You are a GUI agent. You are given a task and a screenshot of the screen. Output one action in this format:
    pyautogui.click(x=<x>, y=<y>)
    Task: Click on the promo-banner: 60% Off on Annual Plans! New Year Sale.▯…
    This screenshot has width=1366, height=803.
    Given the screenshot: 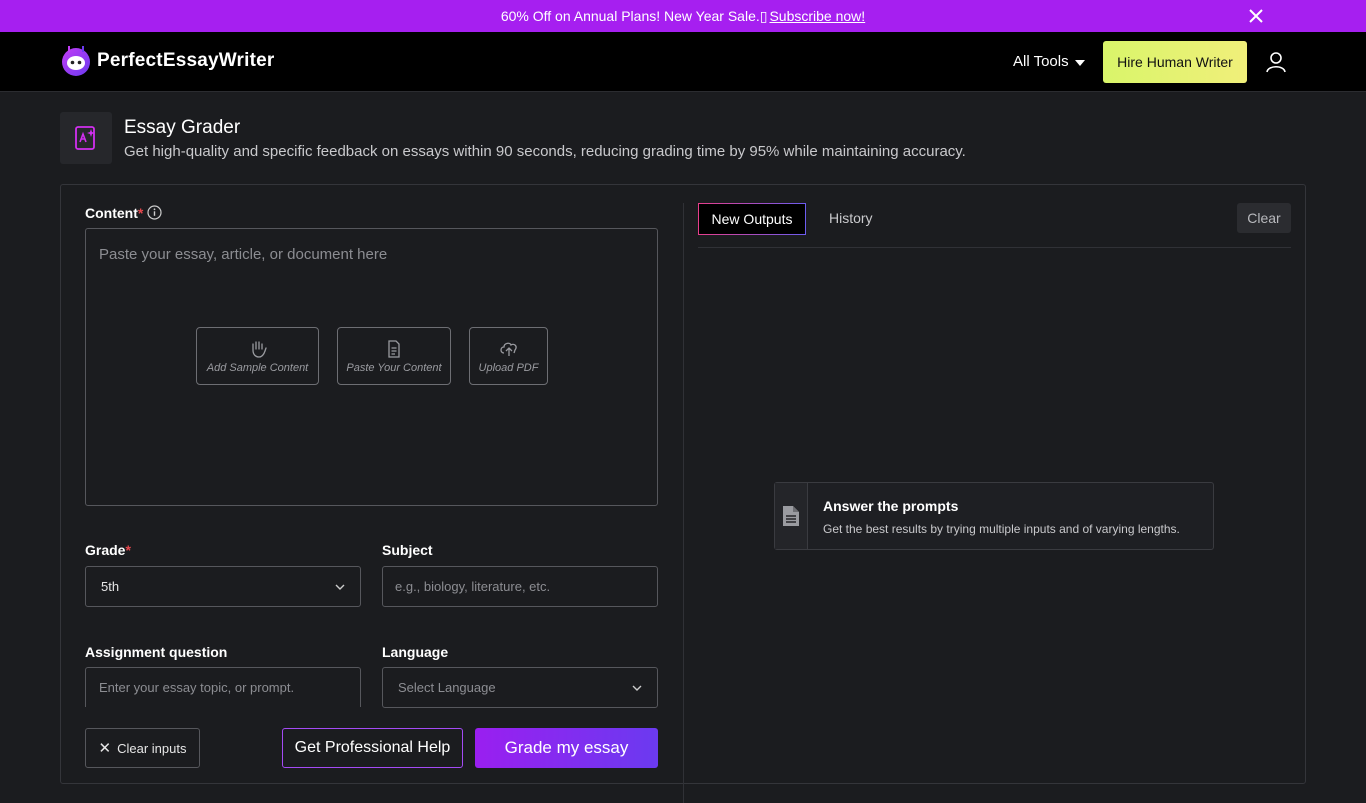 What is the action you would take?
    pyautogui.click(x=683, y=16)
    